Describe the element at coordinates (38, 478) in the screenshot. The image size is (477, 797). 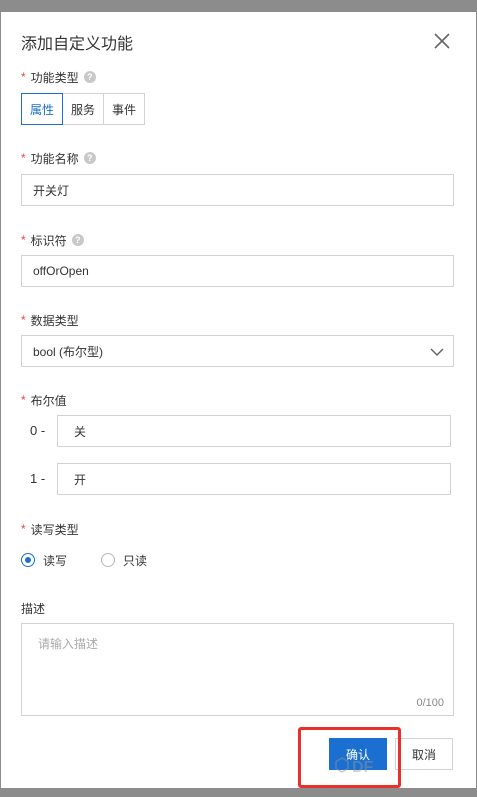
I see `bool-1-prefix: 1 -` at that location.